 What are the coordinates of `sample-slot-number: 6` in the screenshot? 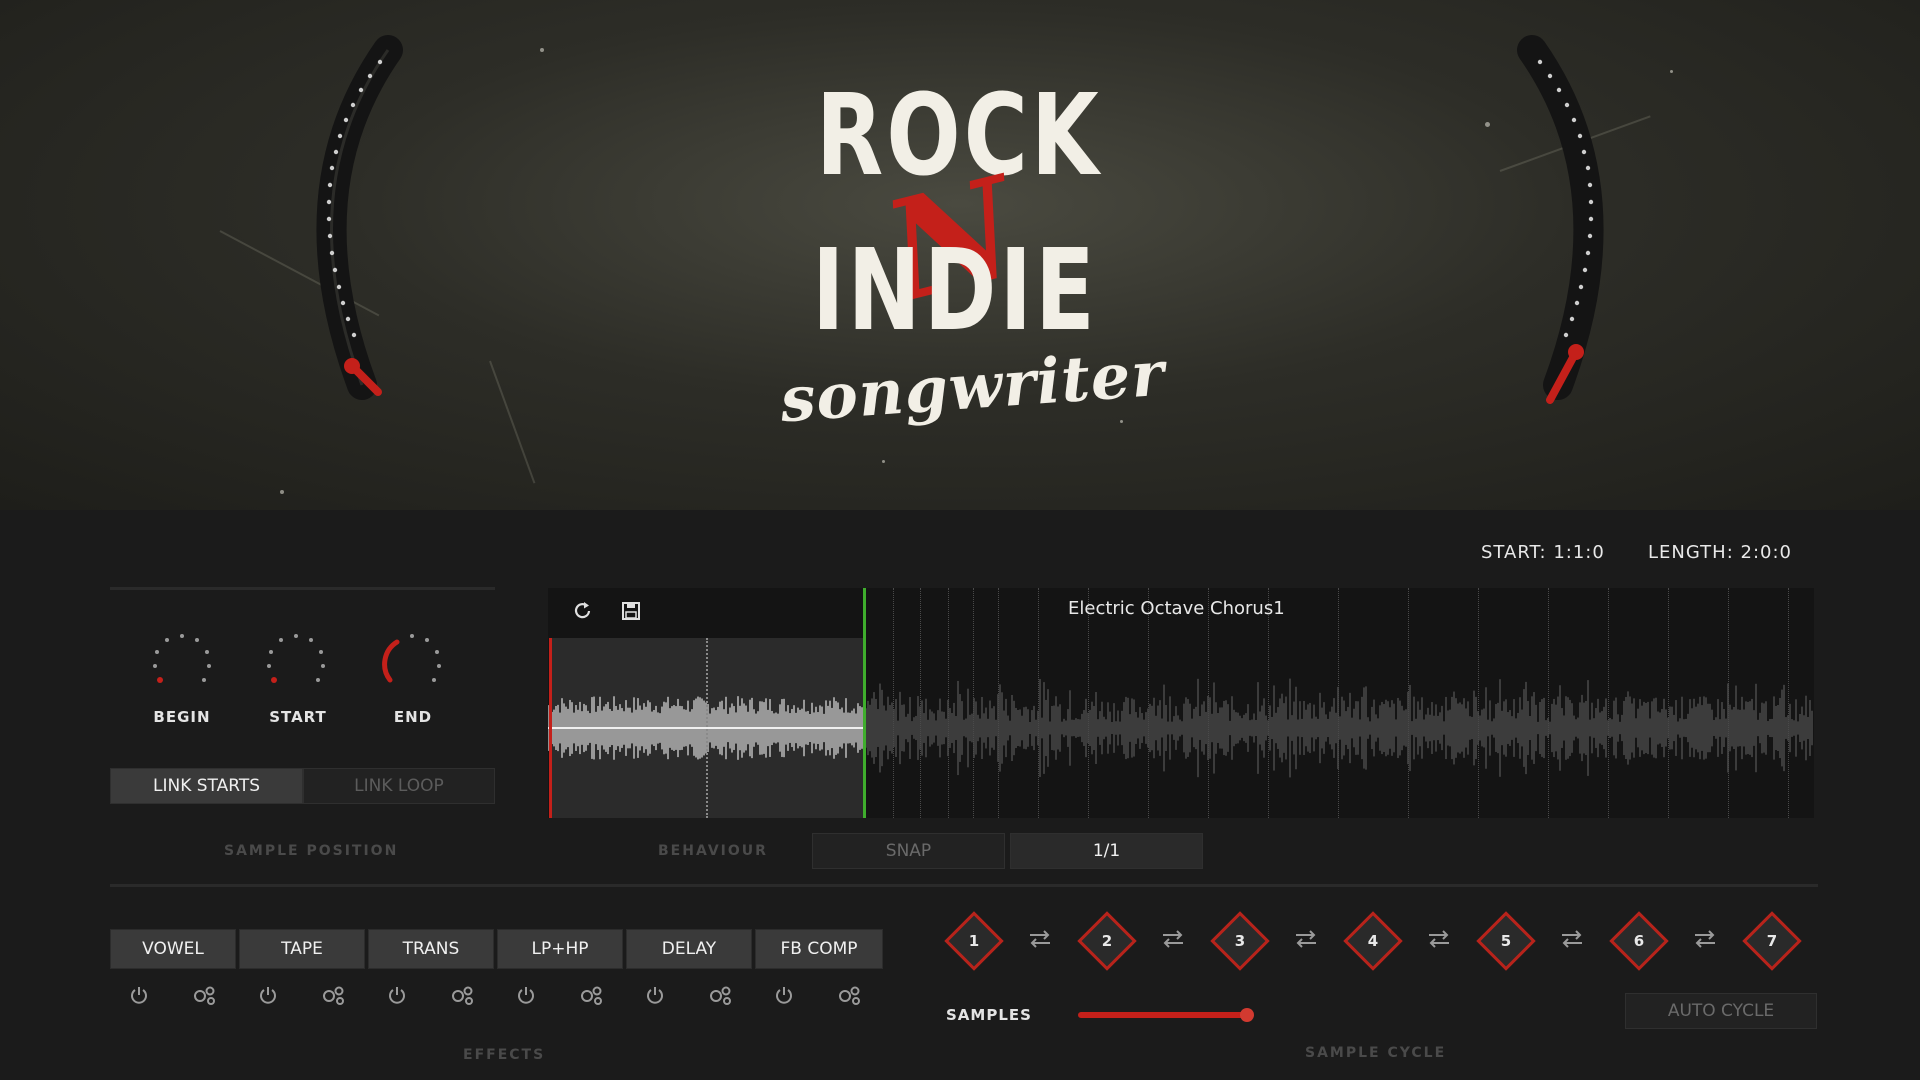 It's located at (1639, 941).